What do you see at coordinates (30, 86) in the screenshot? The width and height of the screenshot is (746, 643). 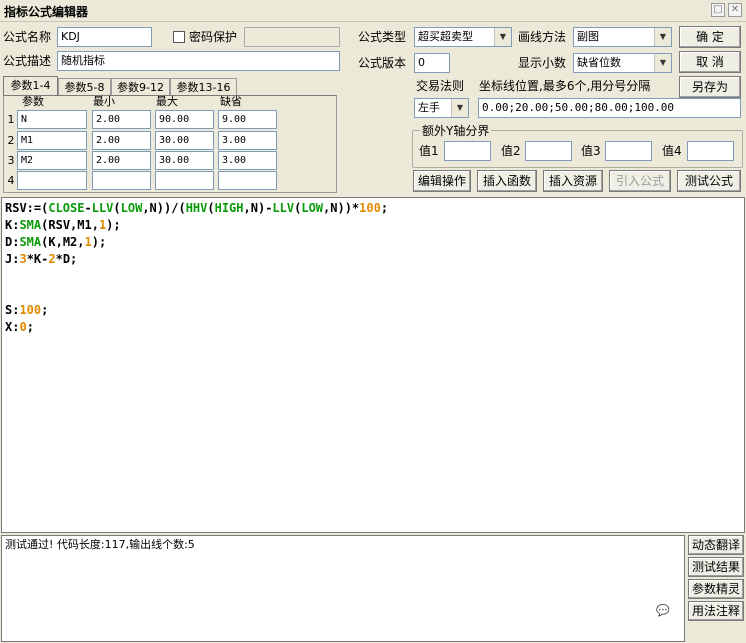 I see `tab-params-1-4: 参数1-4` at bounding box center [30, 86].